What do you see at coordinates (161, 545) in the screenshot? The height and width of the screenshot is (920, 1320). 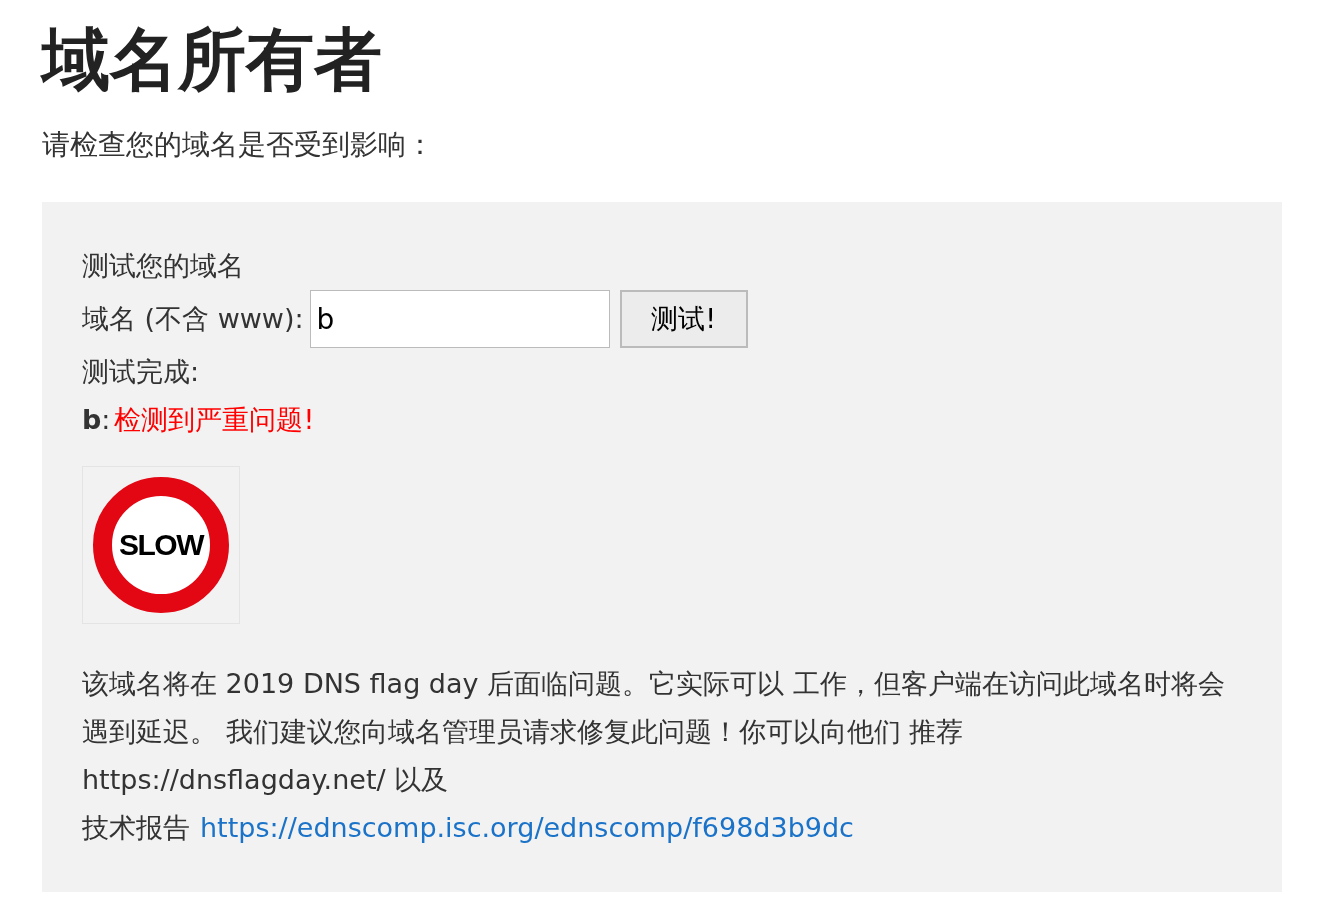 I see `slow-sign-icon: SLOW` at bounding box center [161, 545].